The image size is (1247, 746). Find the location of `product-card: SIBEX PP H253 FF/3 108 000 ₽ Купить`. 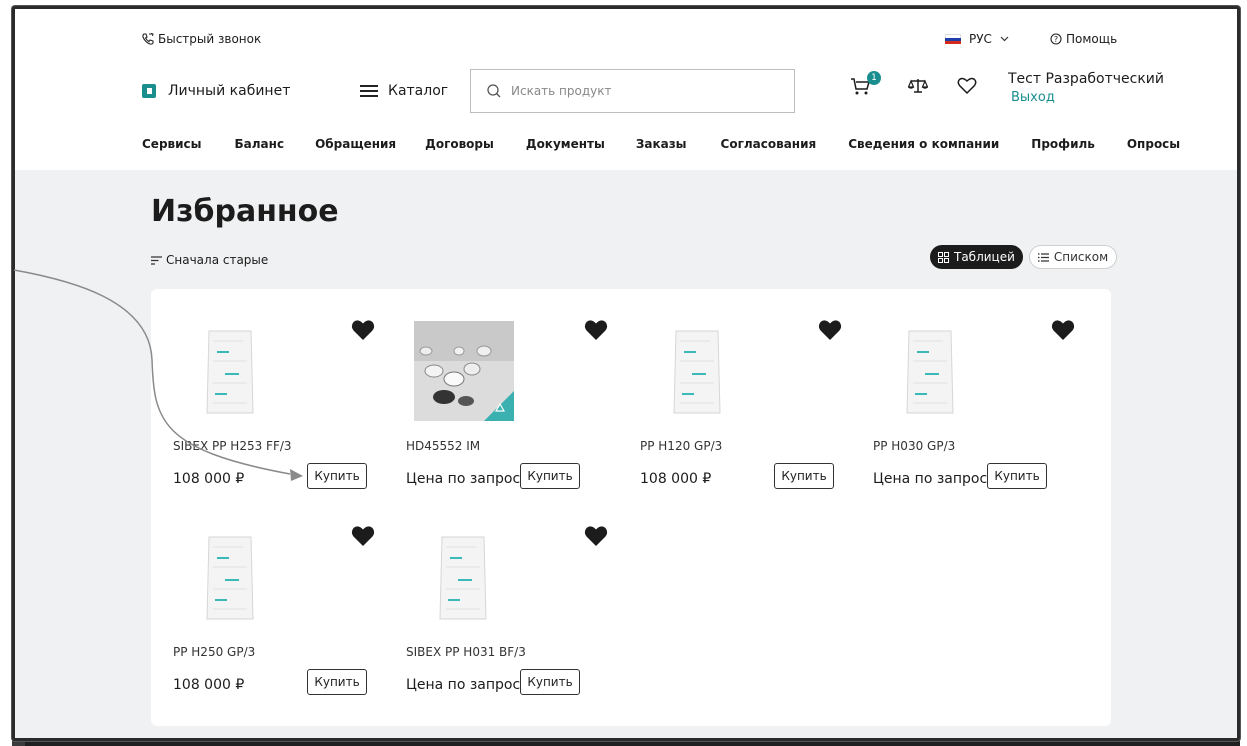

product-card: SIBEX PP H253 FF/3 108 000 ₽ Купить is located at coordinates (268, 389).